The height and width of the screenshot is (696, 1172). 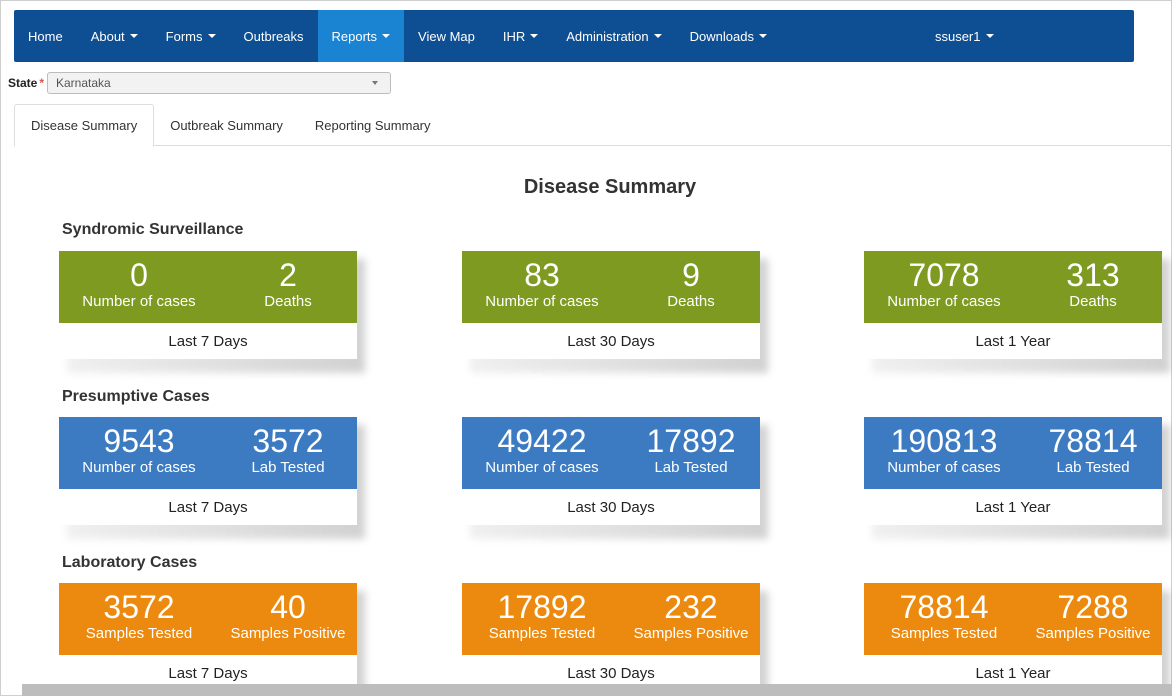 I want to click on nav-forms-label: Forms, so click(x=184, y=36).